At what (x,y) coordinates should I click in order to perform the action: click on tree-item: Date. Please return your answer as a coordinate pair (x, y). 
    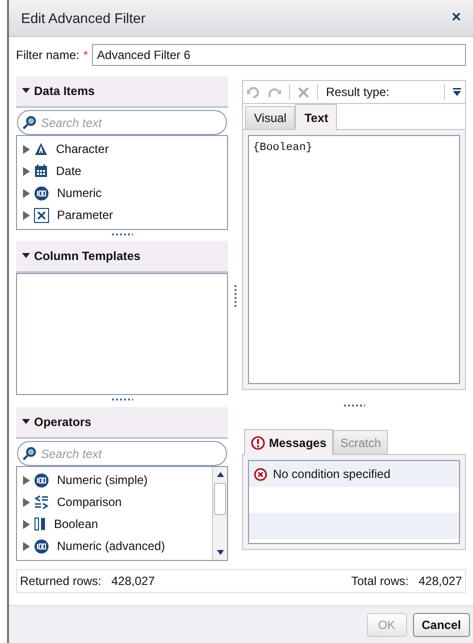
    Looking at the image, I should click on (122, 171).